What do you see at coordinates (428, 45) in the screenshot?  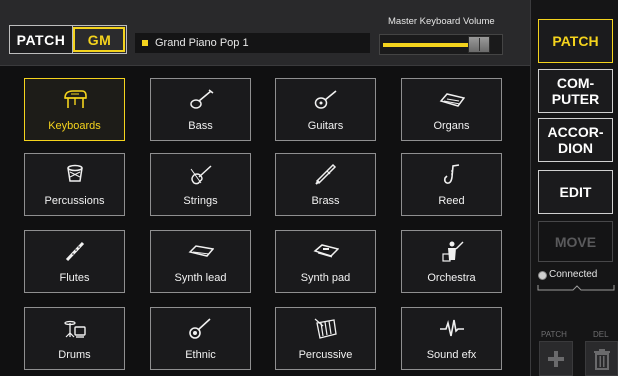 I see `master-volume-fill` at bounding box center [428, 45].